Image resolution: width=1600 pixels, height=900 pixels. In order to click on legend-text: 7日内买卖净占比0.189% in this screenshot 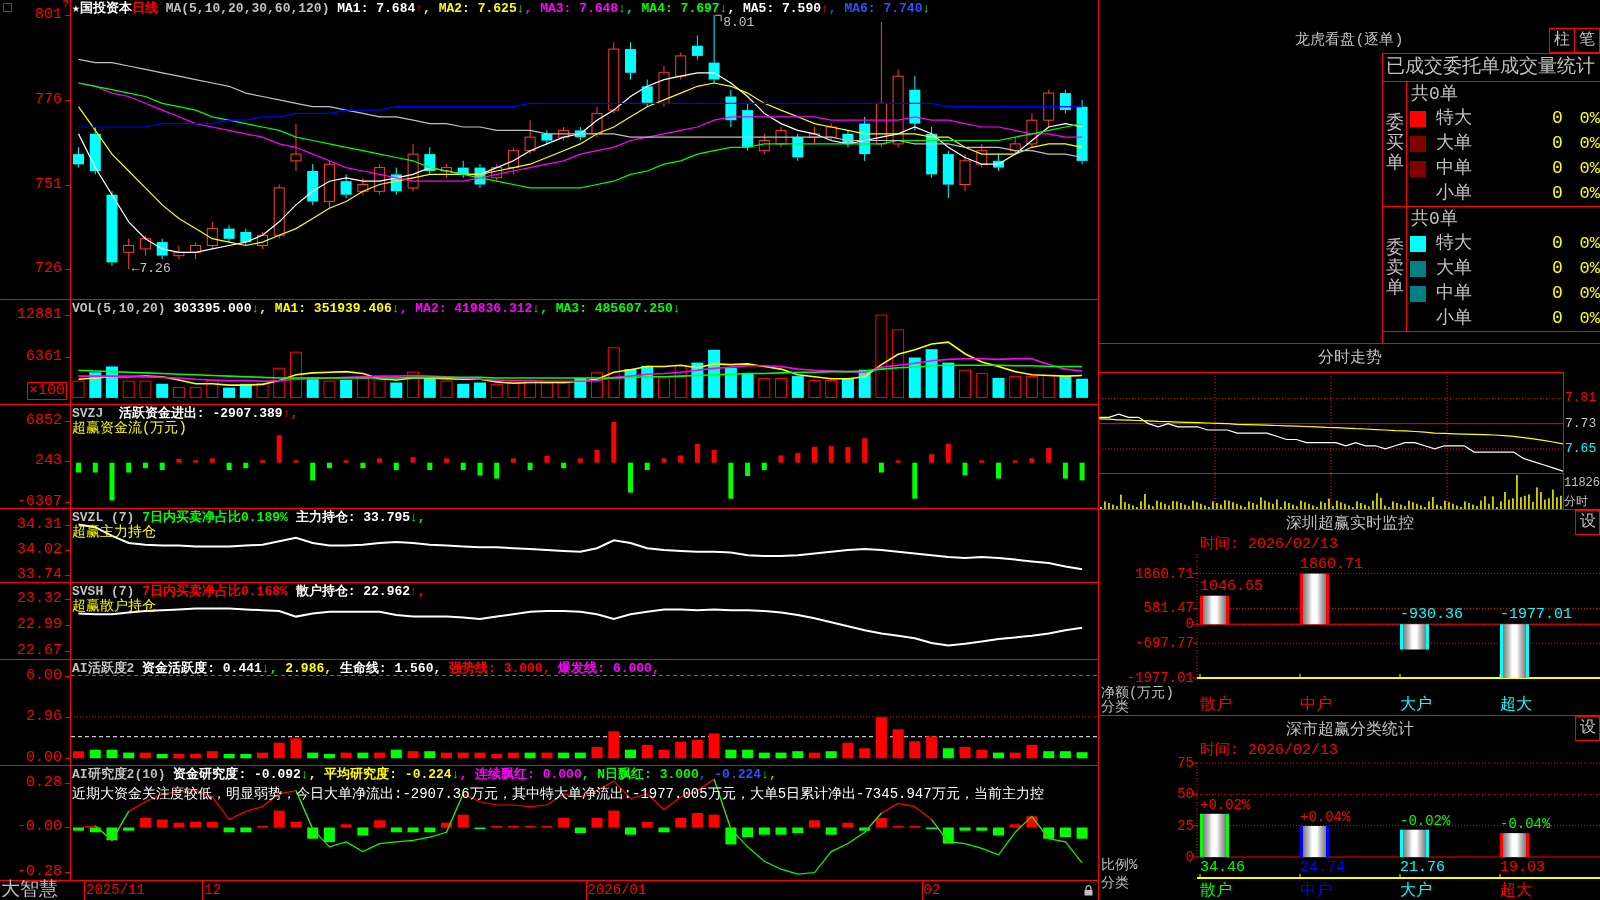, I will do `click(215, 517)`.